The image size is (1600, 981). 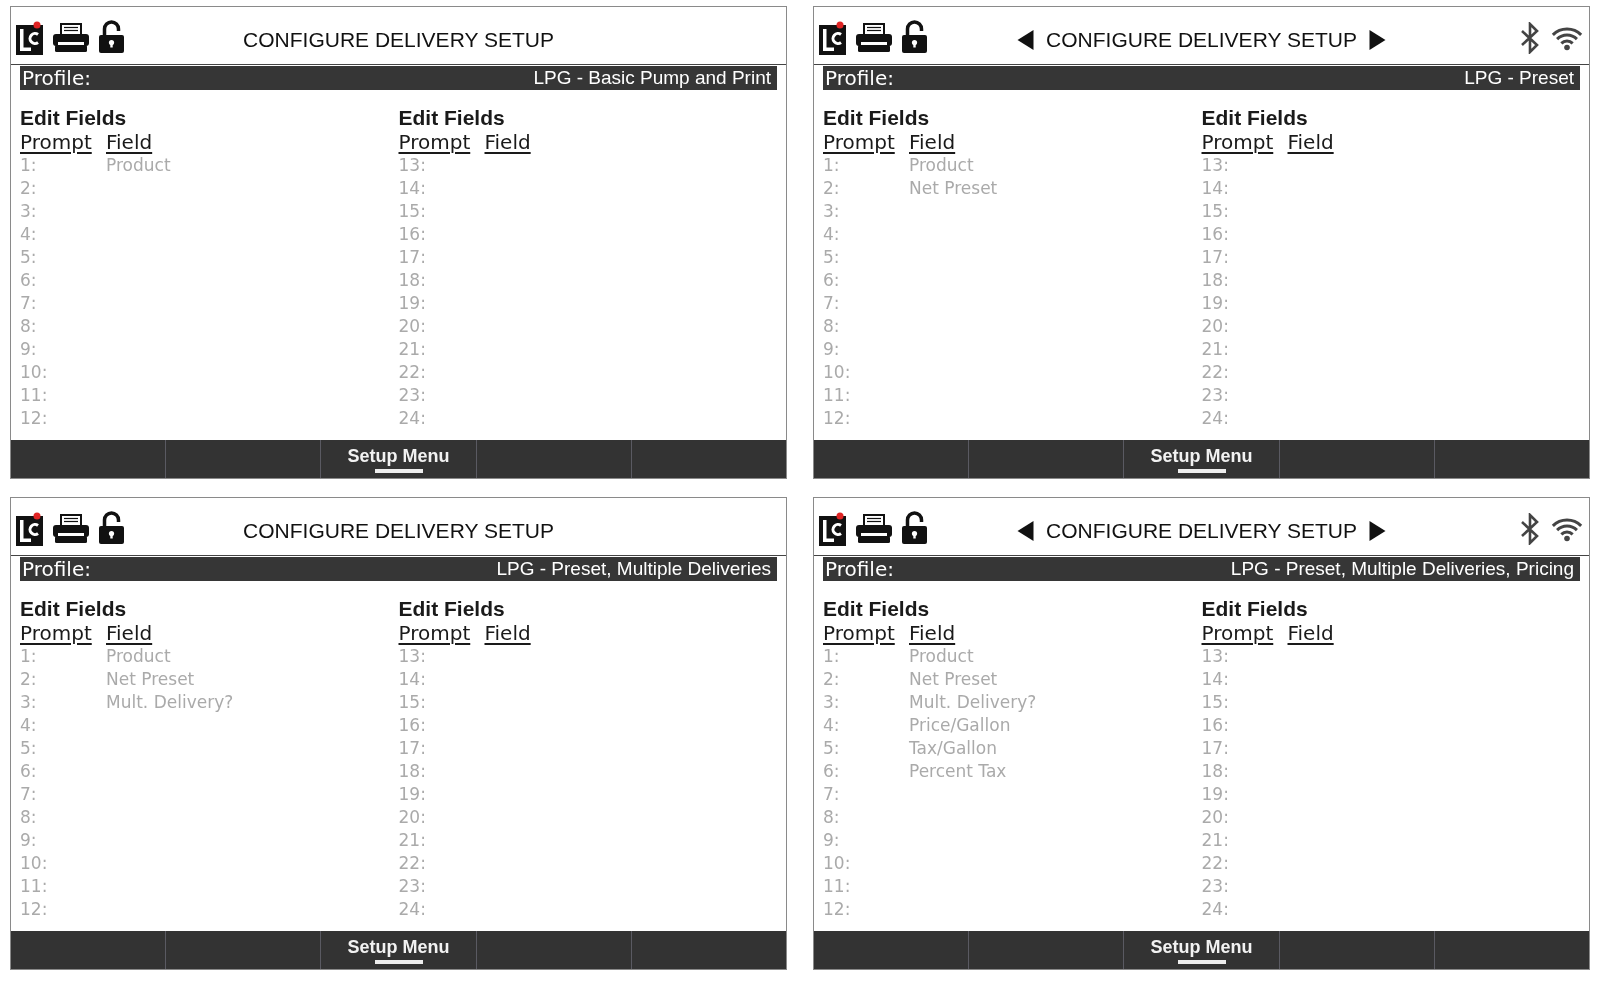 What do you see at coordinates (28, 257) in the screenshot?
I see `prompt-number: 5:` at bounding box center [28, 257].